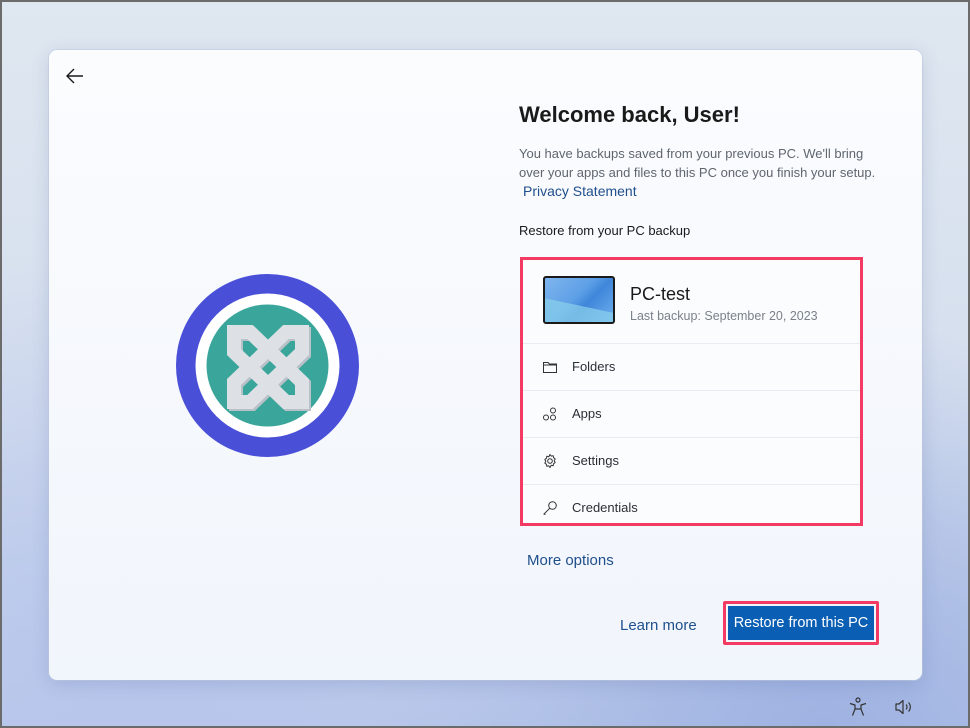 This screenshot has height=728, width=970. I want to click on folder-icon, so click(550, 367).